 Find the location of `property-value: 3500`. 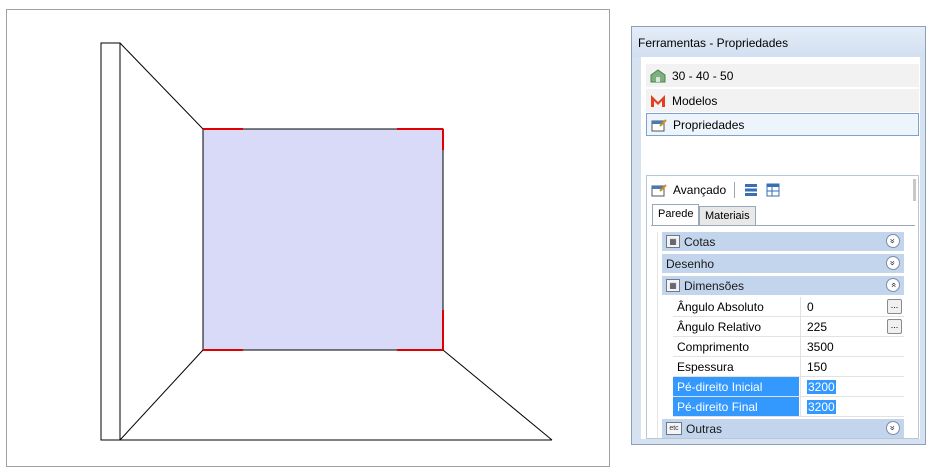

property-value: 3500 is located at coordinates (852, 346).